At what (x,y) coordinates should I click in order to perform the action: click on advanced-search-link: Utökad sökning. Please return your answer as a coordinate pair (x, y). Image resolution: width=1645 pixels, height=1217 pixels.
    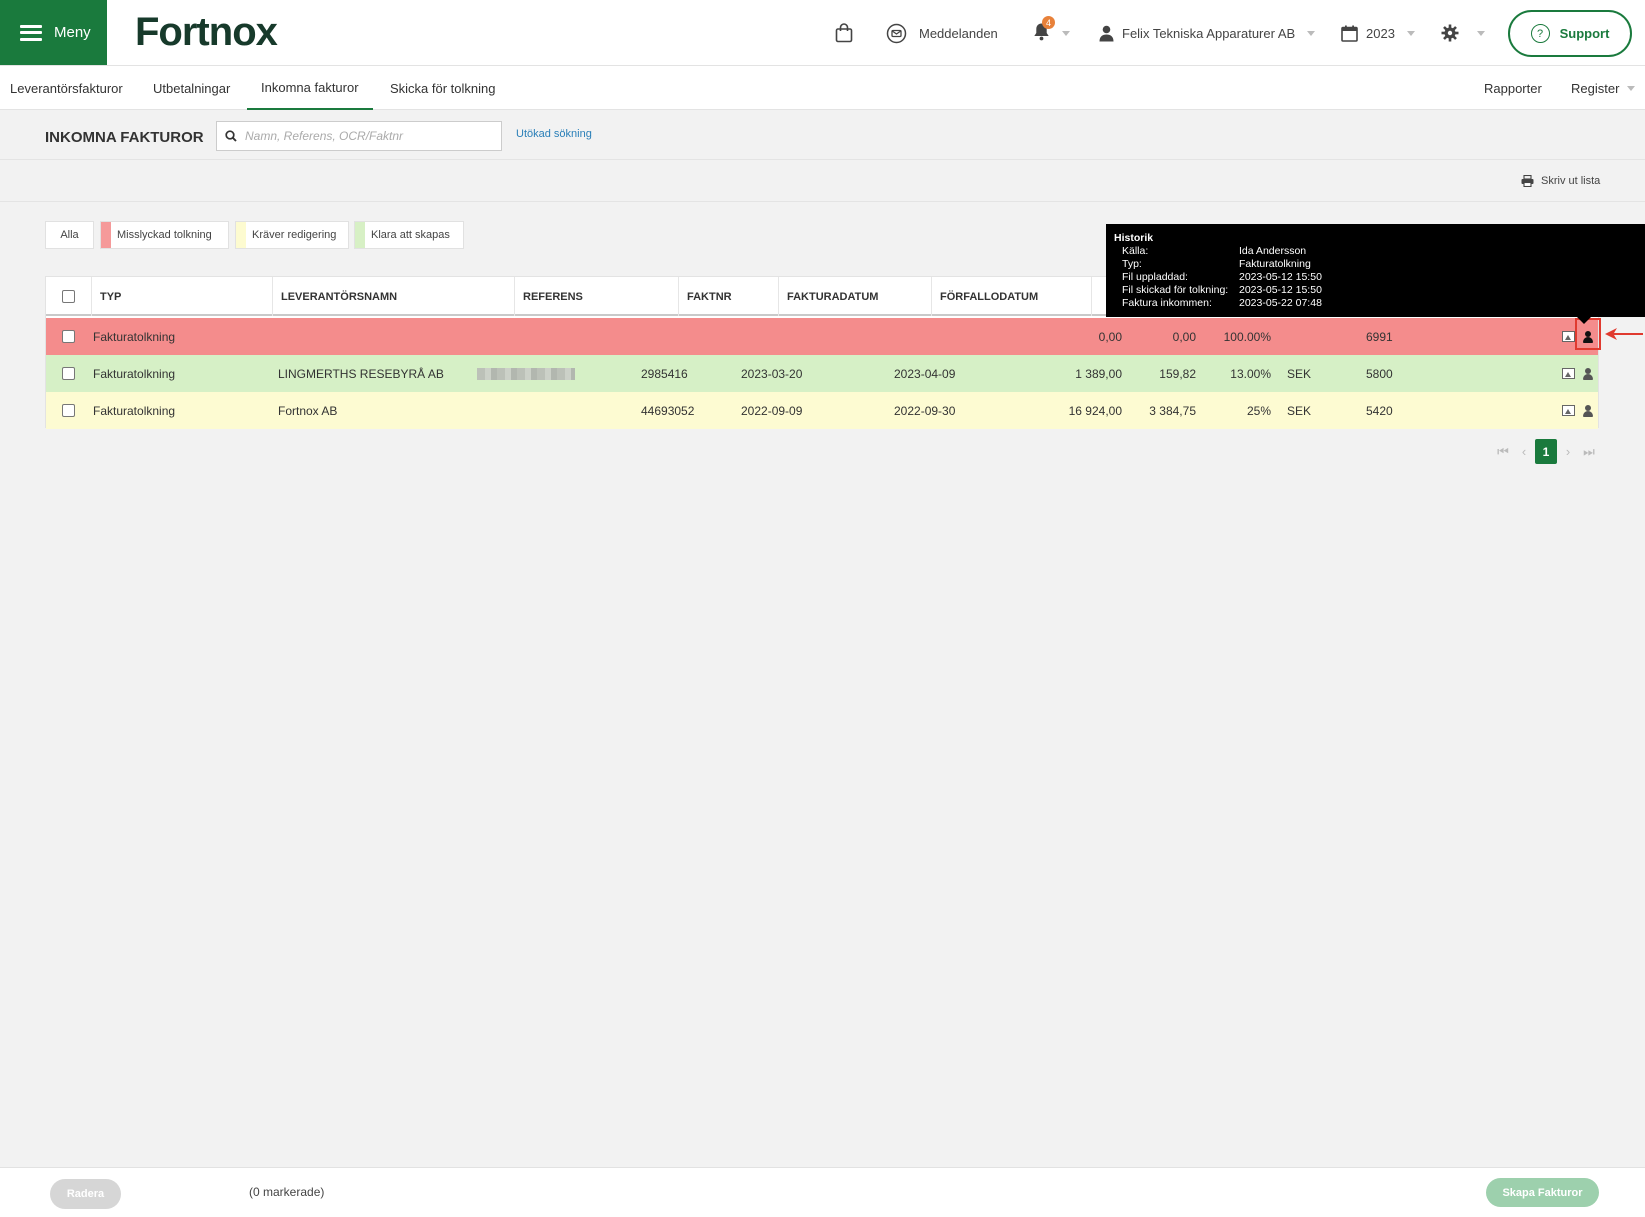
    Looking at the image, I should click on (554, 134).